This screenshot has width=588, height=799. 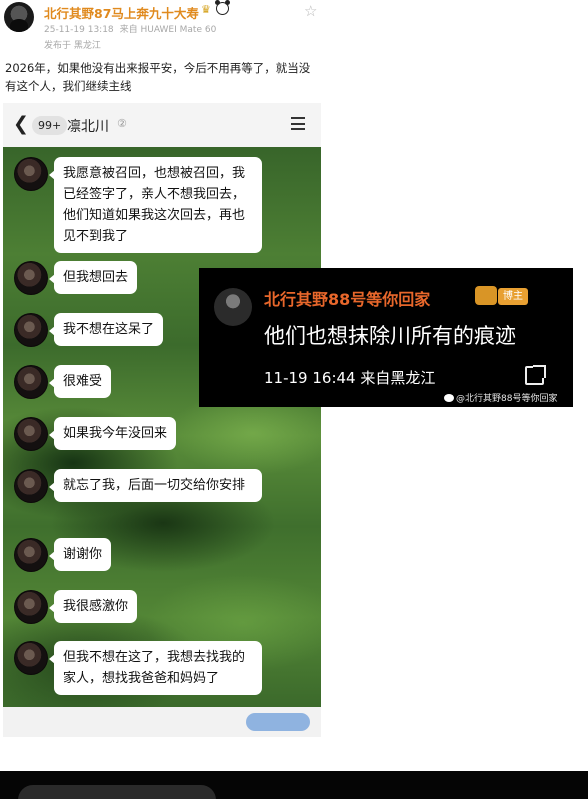 What do you see at coordinates (117, 792) in the screenshot?
I see `bottom-pill` at bounding box center [117, 792].